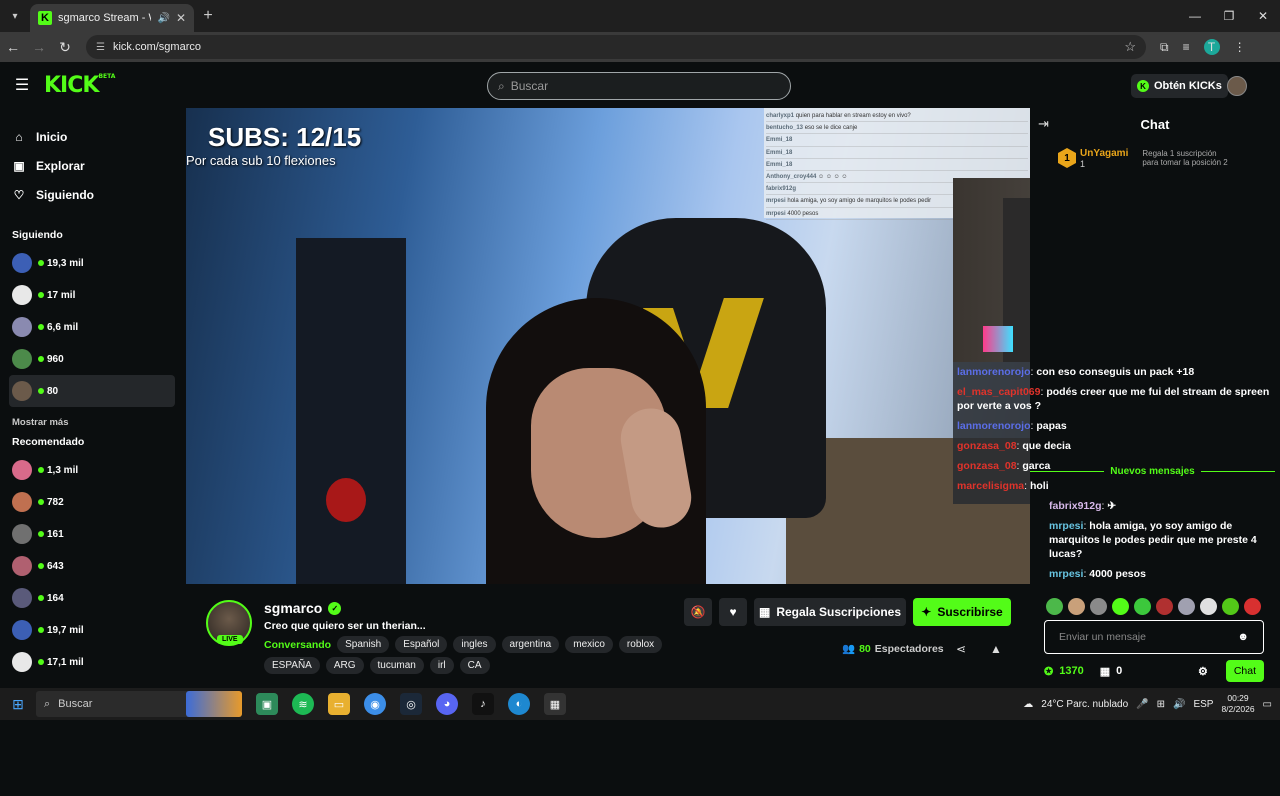 This screenshot has width=1280, height=796. I want to click on stream-tag: roblox, so click(640, 644).